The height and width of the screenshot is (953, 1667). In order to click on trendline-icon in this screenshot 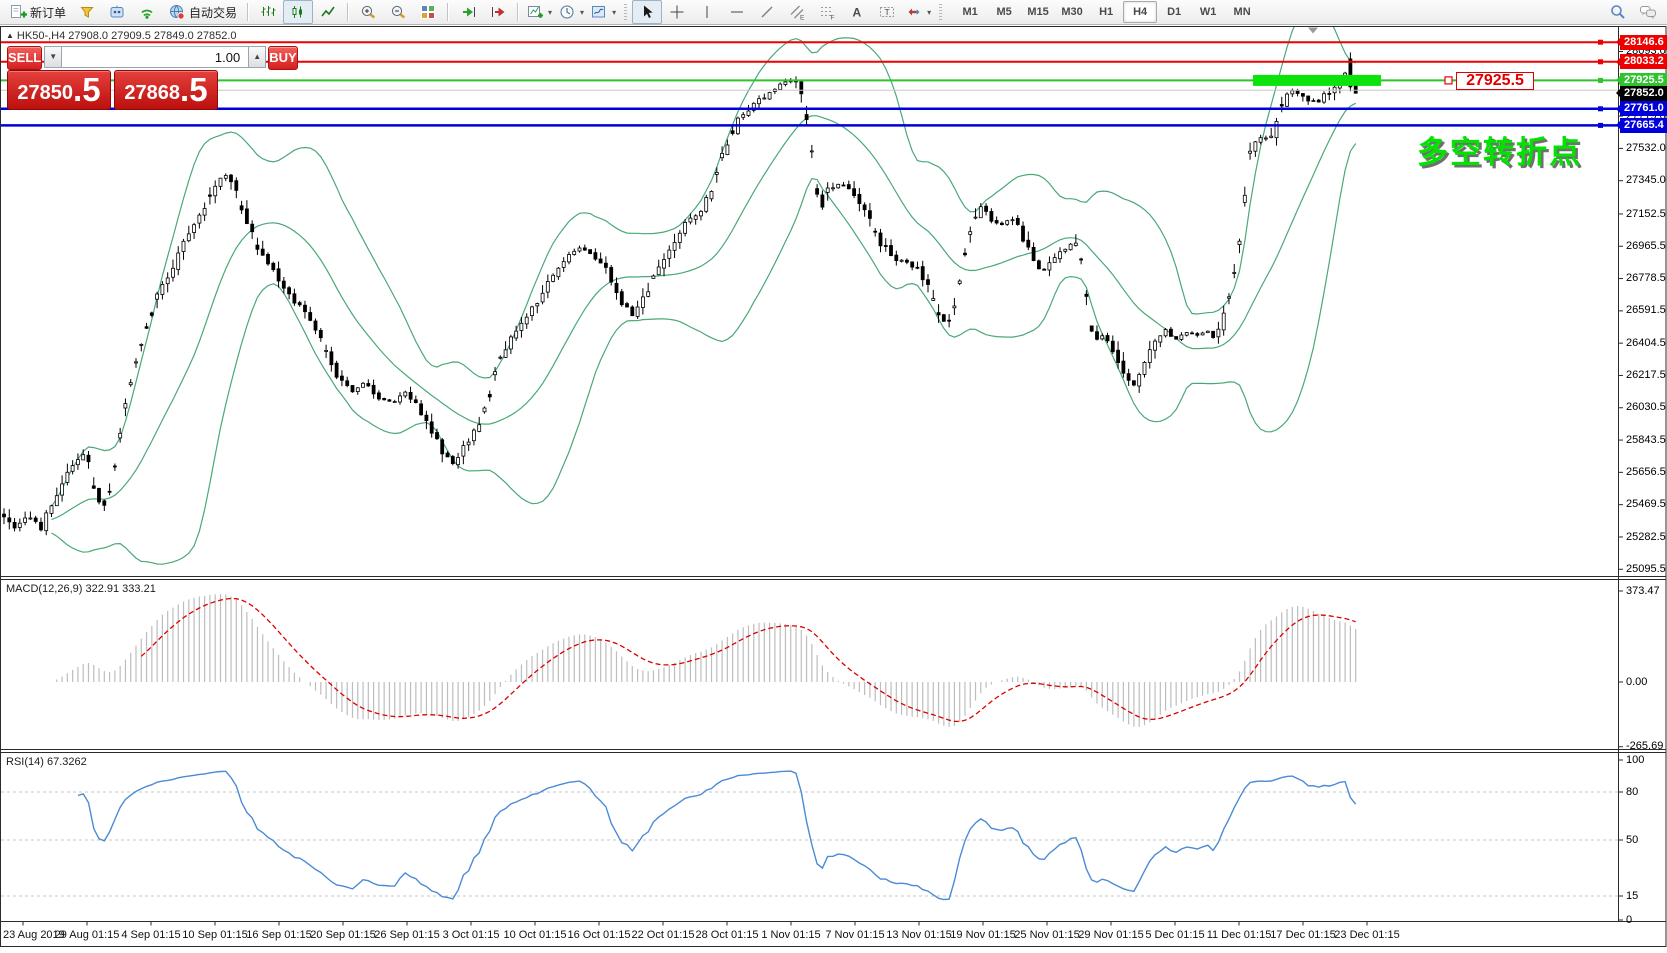, I will do `click(767, 12)`.